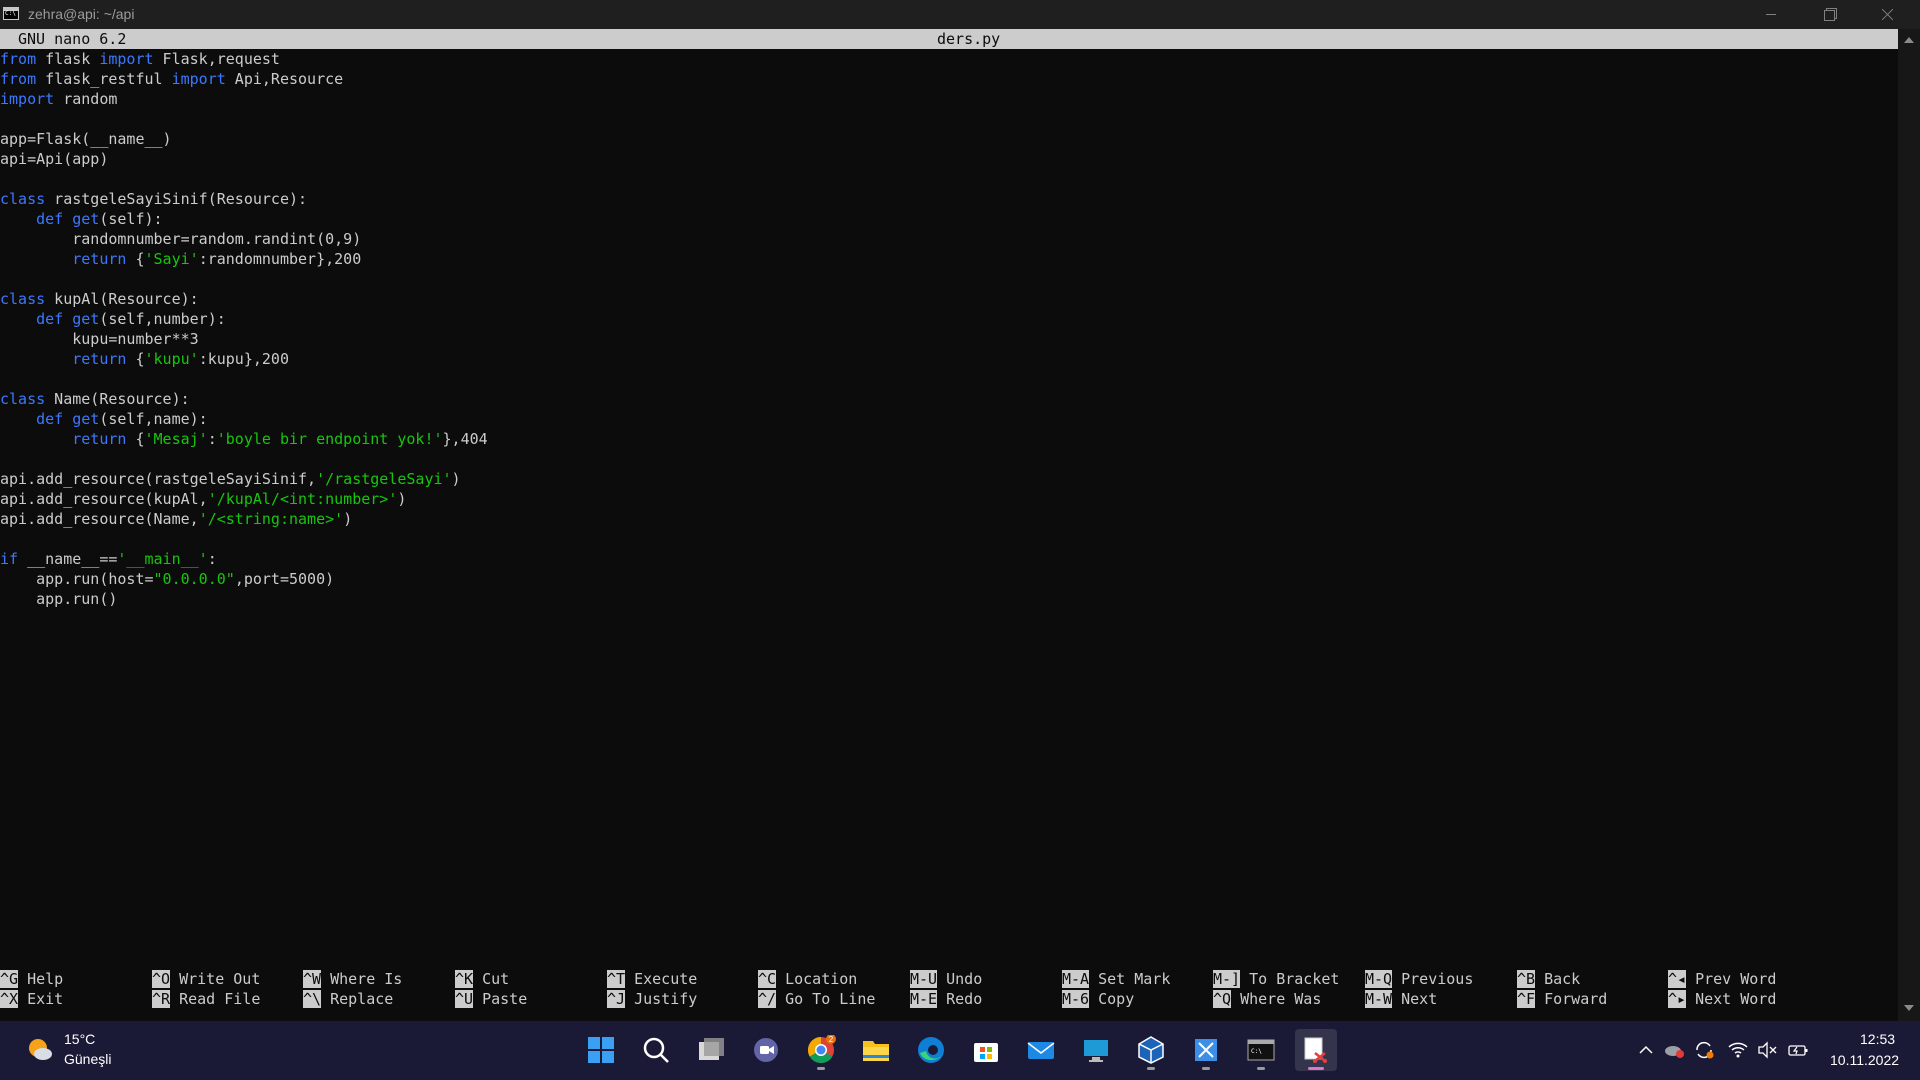  What do you see at coordinates (1294, 979) in the screenshot?
I see `shortcut-label: To Bracket` at bounding box center [1294, 979].